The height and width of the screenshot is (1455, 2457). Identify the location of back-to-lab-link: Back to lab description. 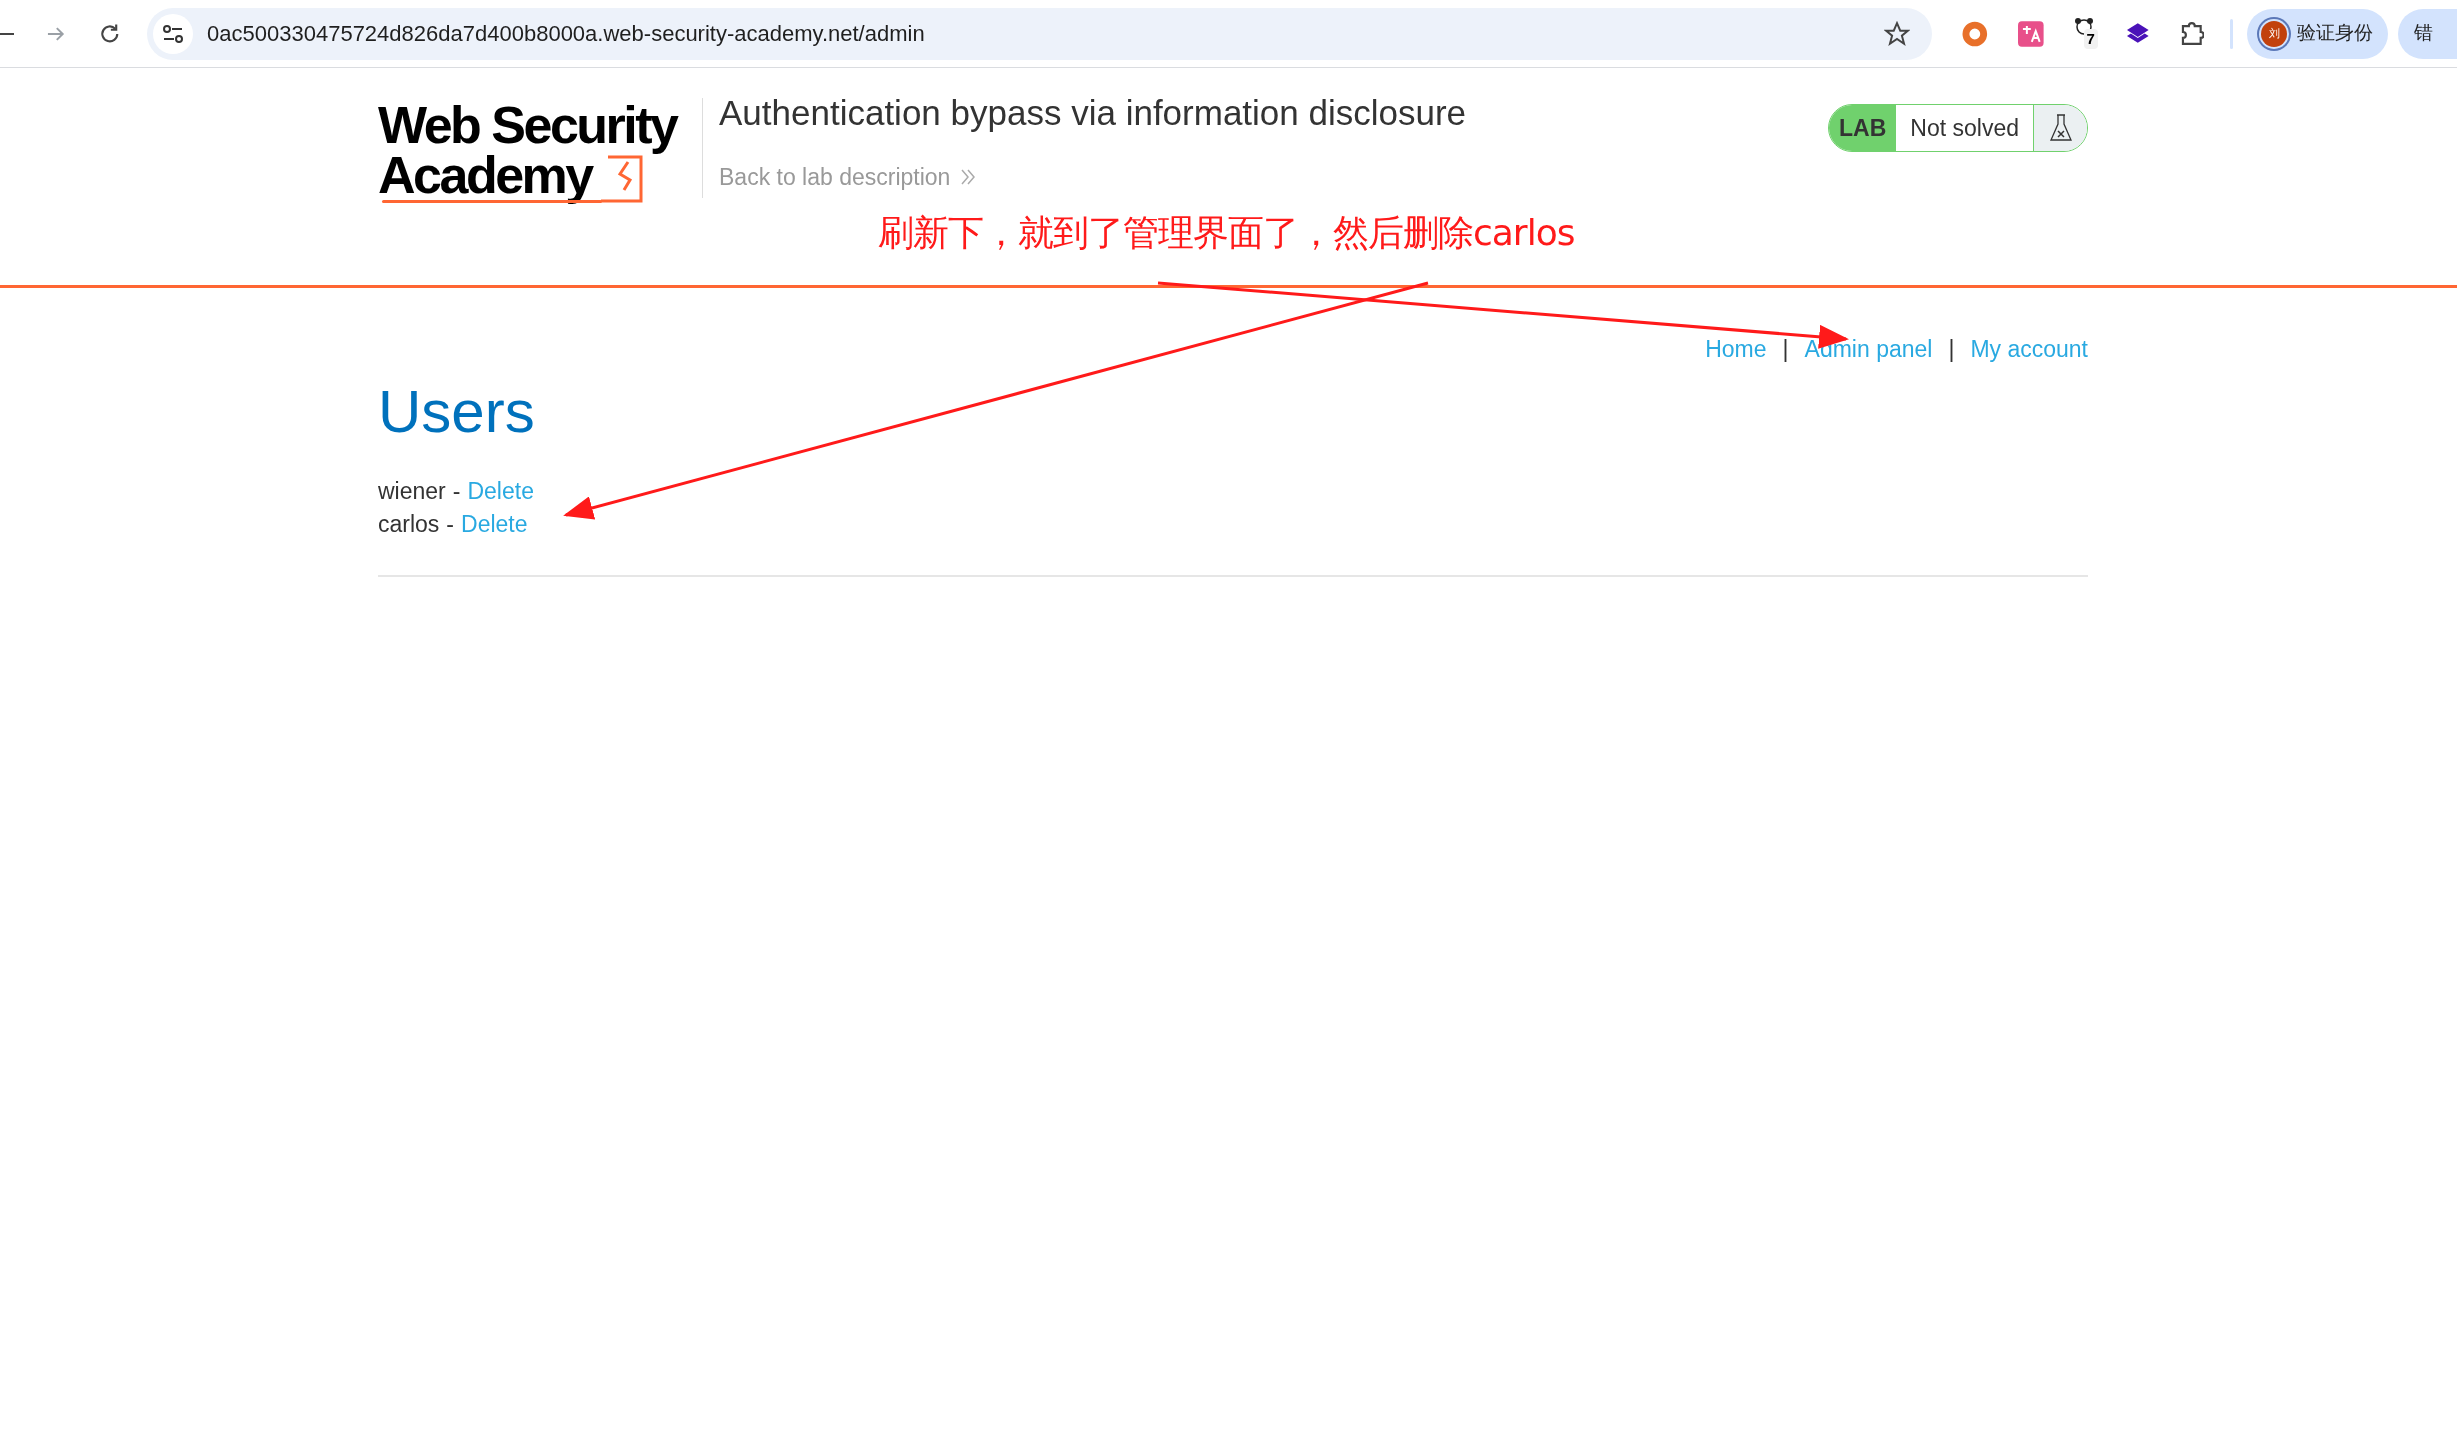
(1093, 177).